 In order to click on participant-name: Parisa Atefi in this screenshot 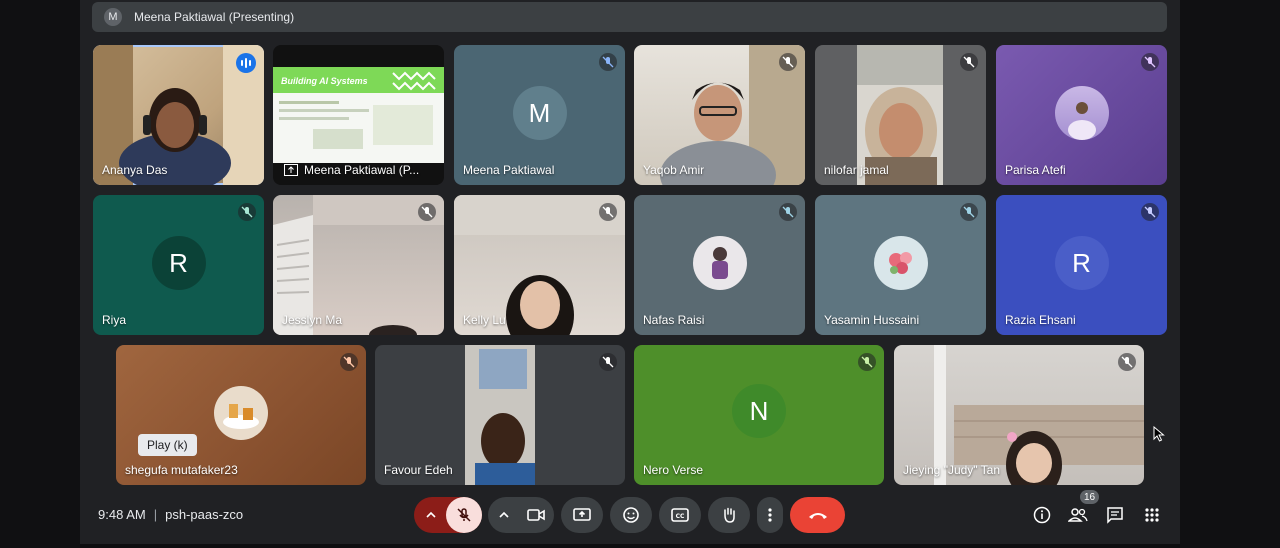, I will do `click(1035, 170)`.